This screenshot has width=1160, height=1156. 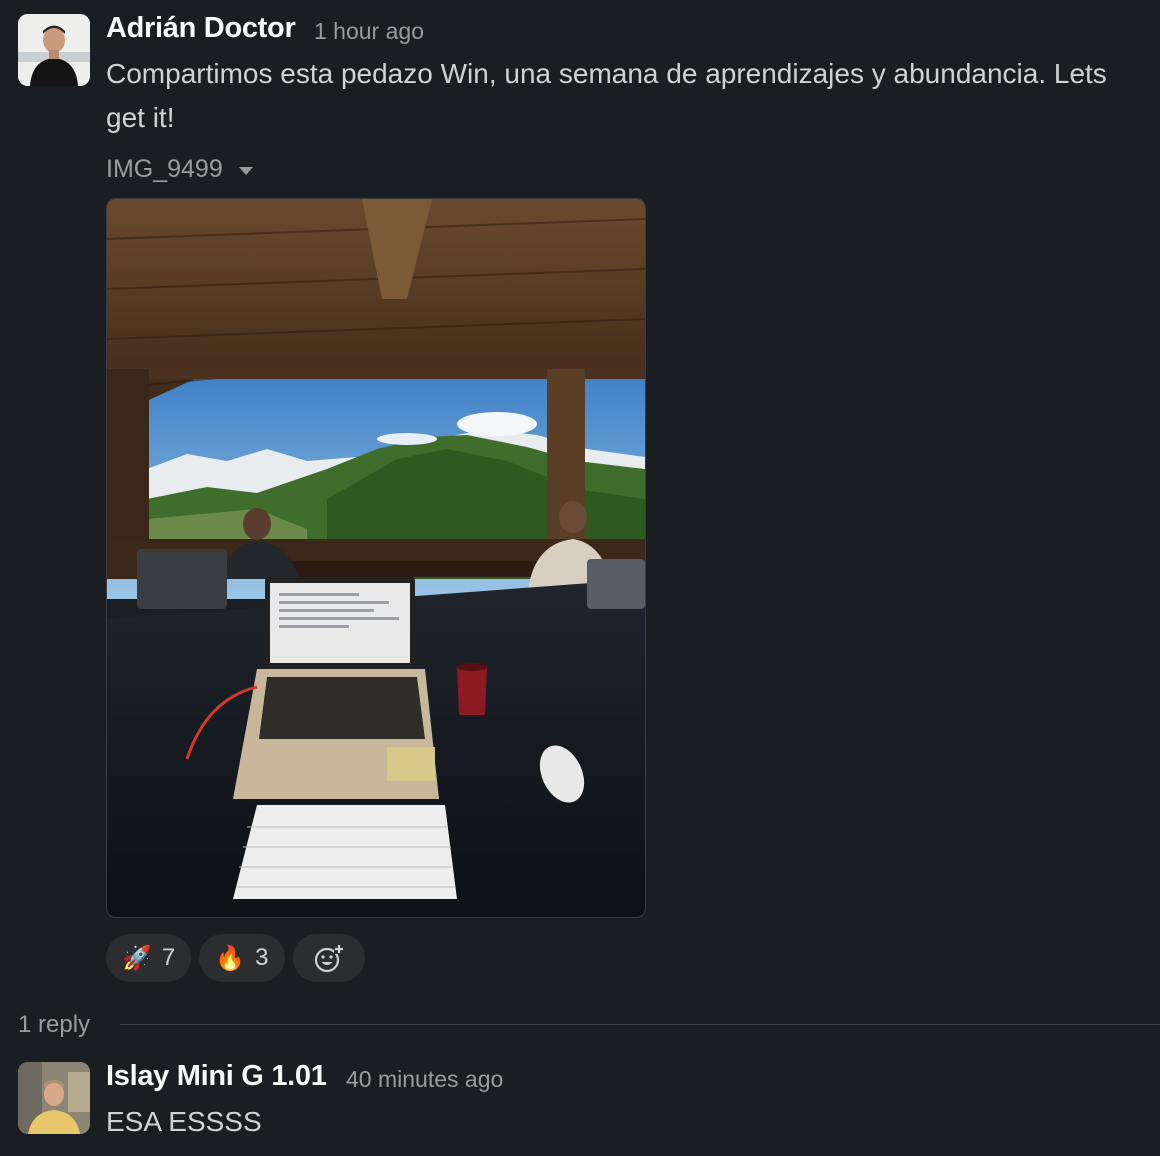 I want to click on reaction-count: 7, so click(x=168, y=957).